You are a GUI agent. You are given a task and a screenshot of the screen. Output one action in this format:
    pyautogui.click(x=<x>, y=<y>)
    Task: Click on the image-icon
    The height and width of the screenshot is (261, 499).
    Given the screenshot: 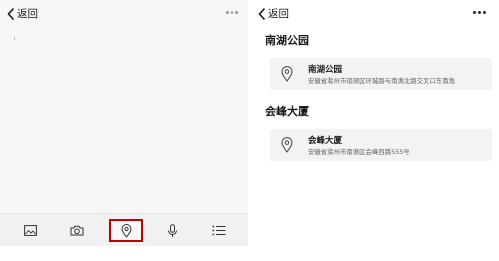 What is the action you would take?
    pyautogui.click(x=30, y=230)
    